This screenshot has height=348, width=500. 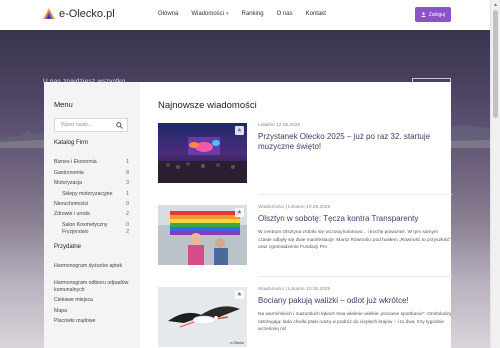 What do you see at coordinates (495, 5) in the screenshot?
I see `scroll-up-arrow-icon: ▲` at bounding box center [495, 5].